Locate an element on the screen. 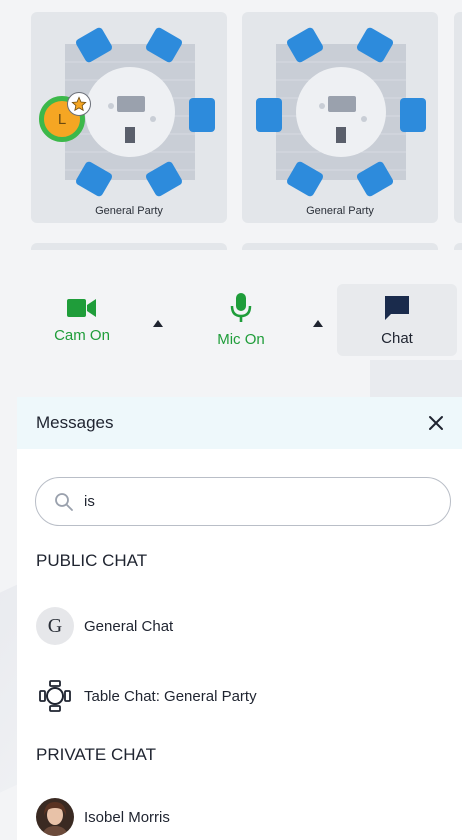 The width and height of the screenshot is (462, 840). search-input is located at coordinates (254, 501).